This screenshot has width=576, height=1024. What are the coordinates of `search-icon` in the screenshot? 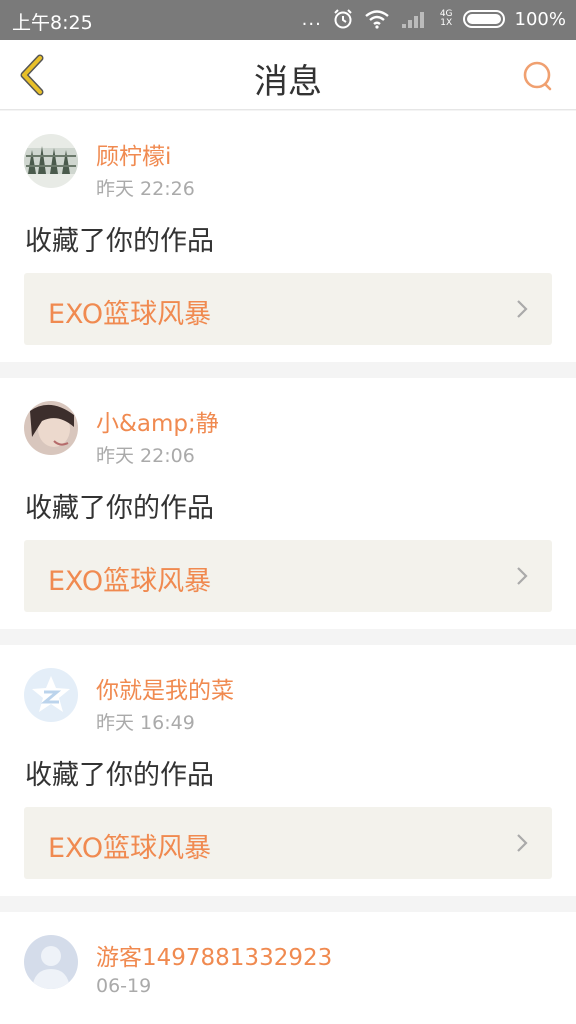 It's located at (538, 76).